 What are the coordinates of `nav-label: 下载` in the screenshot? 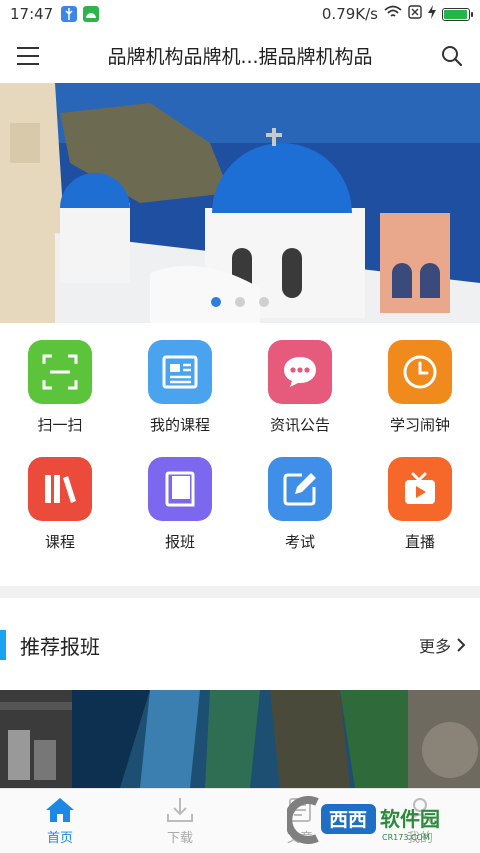 It's located at (179, 838).